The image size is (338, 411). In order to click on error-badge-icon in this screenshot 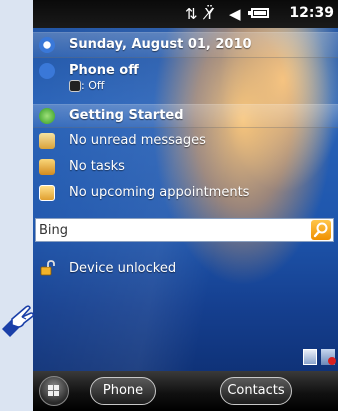, I will do `click(332, 361)`.